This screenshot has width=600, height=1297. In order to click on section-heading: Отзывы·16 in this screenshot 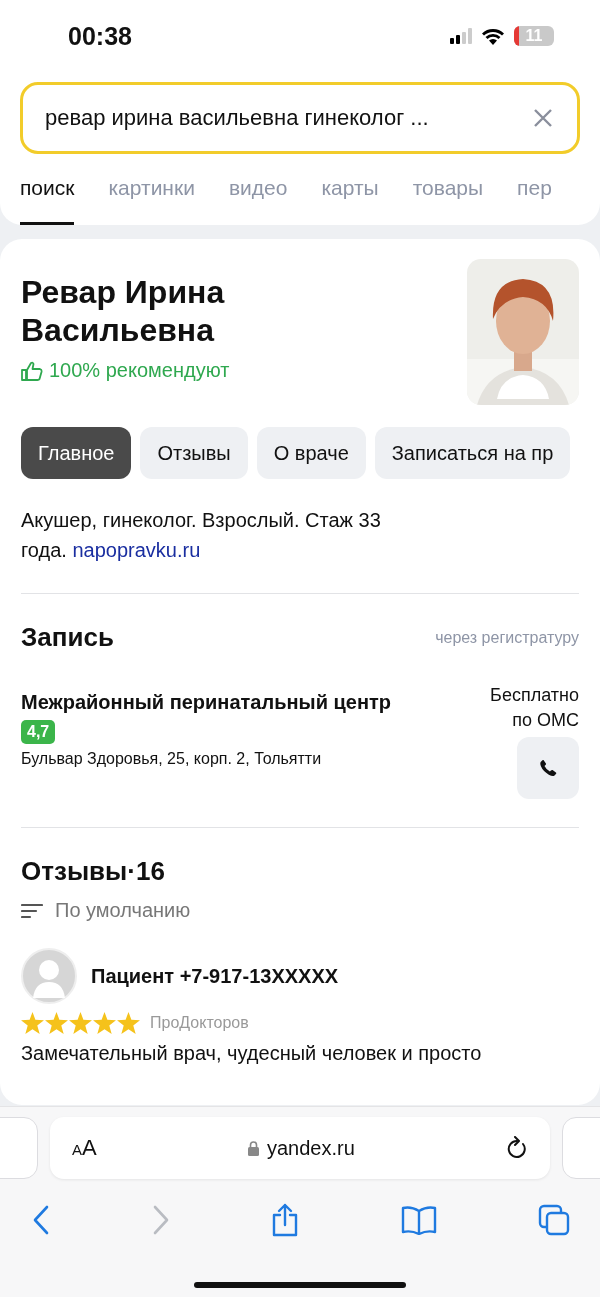, I will do `click(93, 871)`.